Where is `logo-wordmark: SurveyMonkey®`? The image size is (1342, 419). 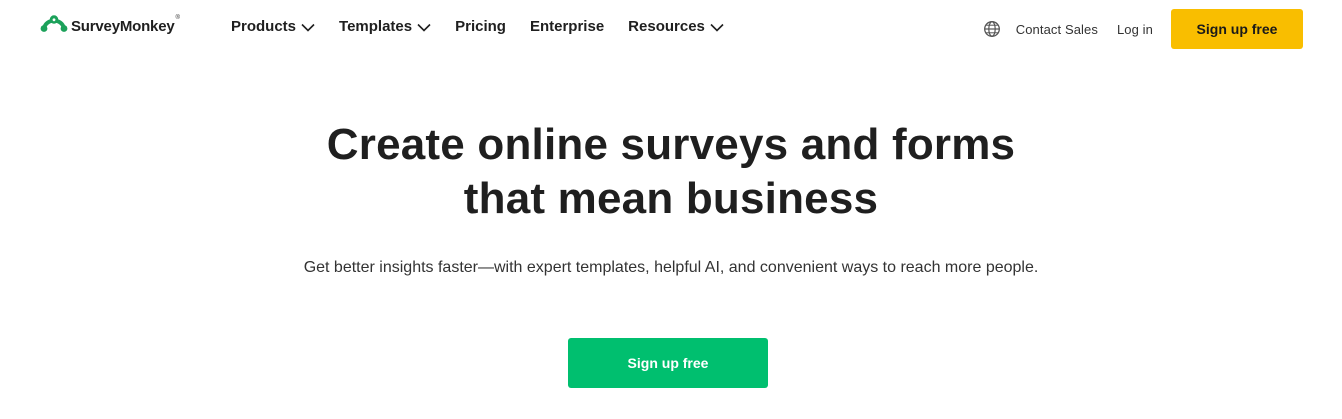 logo-wordmark: SurveyMonkey® is located at coordinates (125, 24).